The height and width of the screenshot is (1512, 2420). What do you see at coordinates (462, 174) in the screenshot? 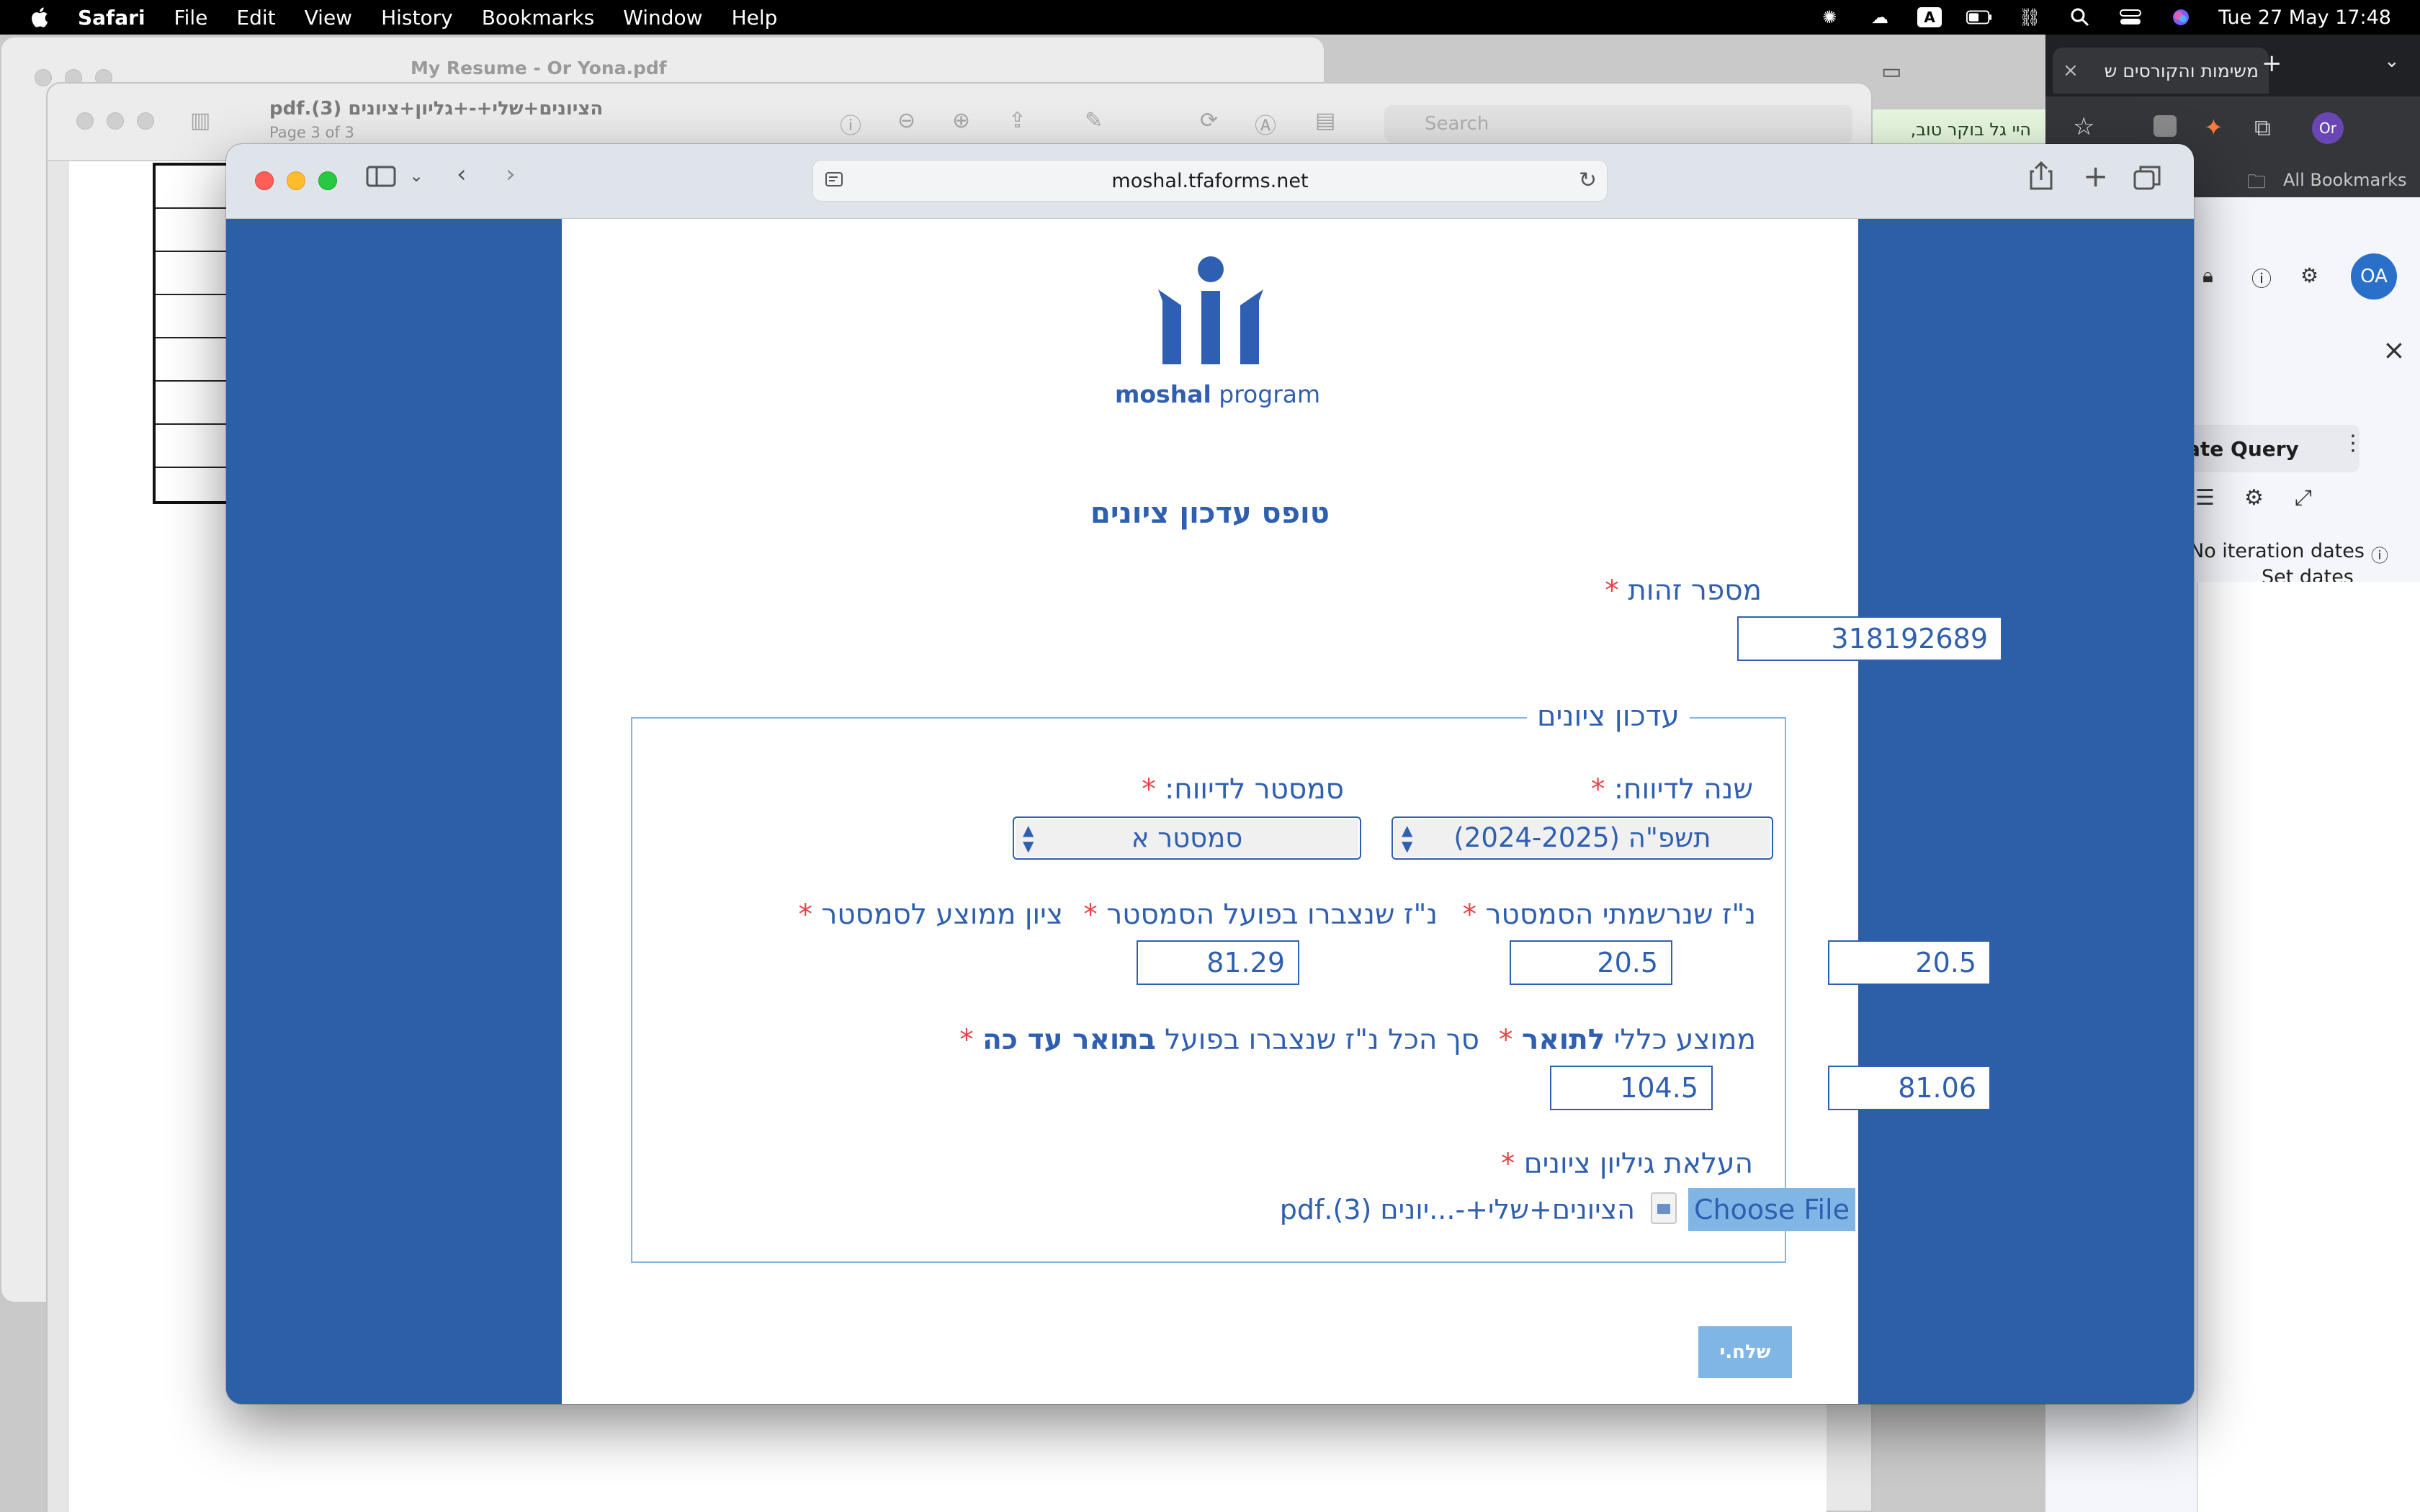
I see `back-arrow-icon: ‹` at bounding box center [462, 174].